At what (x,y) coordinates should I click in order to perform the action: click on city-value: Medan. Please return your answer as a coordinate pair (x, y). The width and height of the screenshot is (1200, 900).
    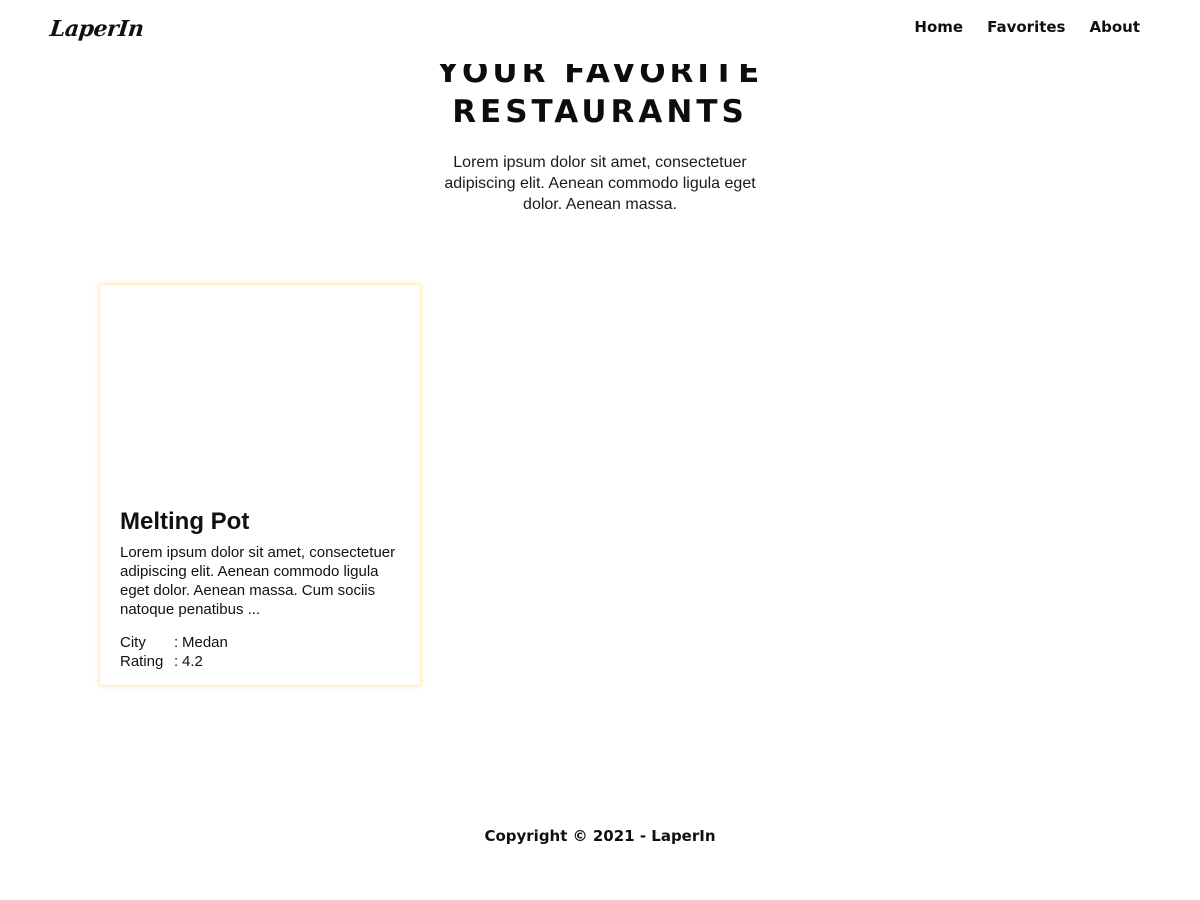
    Looking at the image, I should click on (205, 642).